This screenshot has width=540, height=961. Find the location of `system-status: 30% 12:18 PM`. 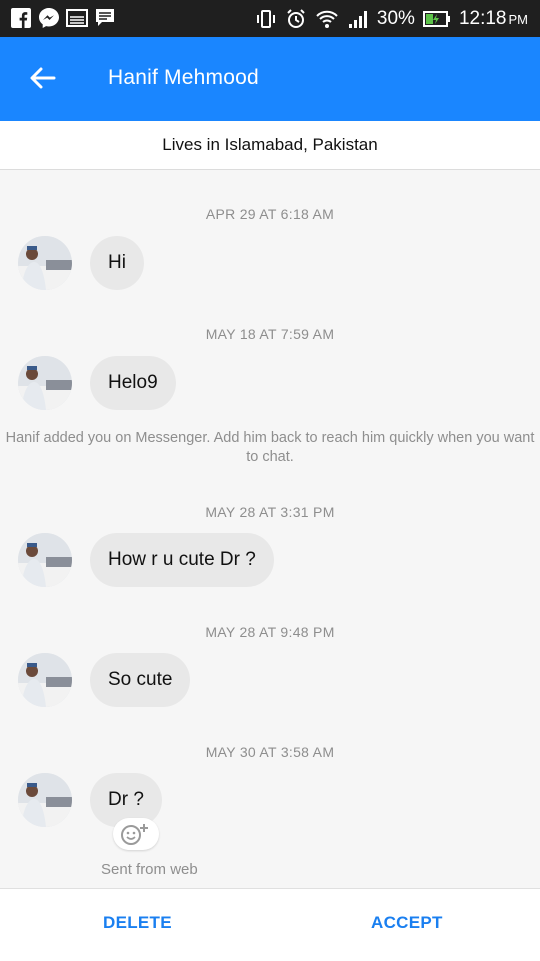

system-status: 30% 12:18 PM is located at coordinates (391, 18).